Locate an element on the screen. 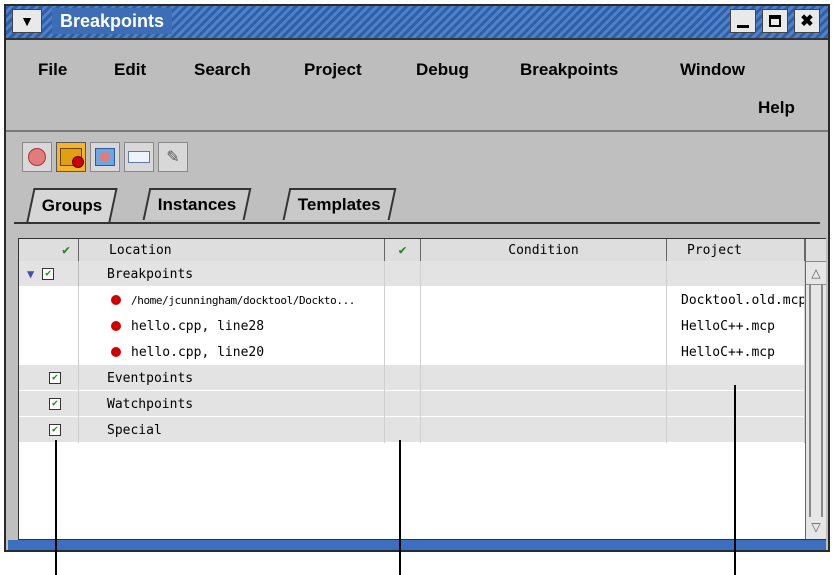 The image size is (834, 575). table-header: ✔ Location ✔ Condition Project is located at coordinates (412, 250).